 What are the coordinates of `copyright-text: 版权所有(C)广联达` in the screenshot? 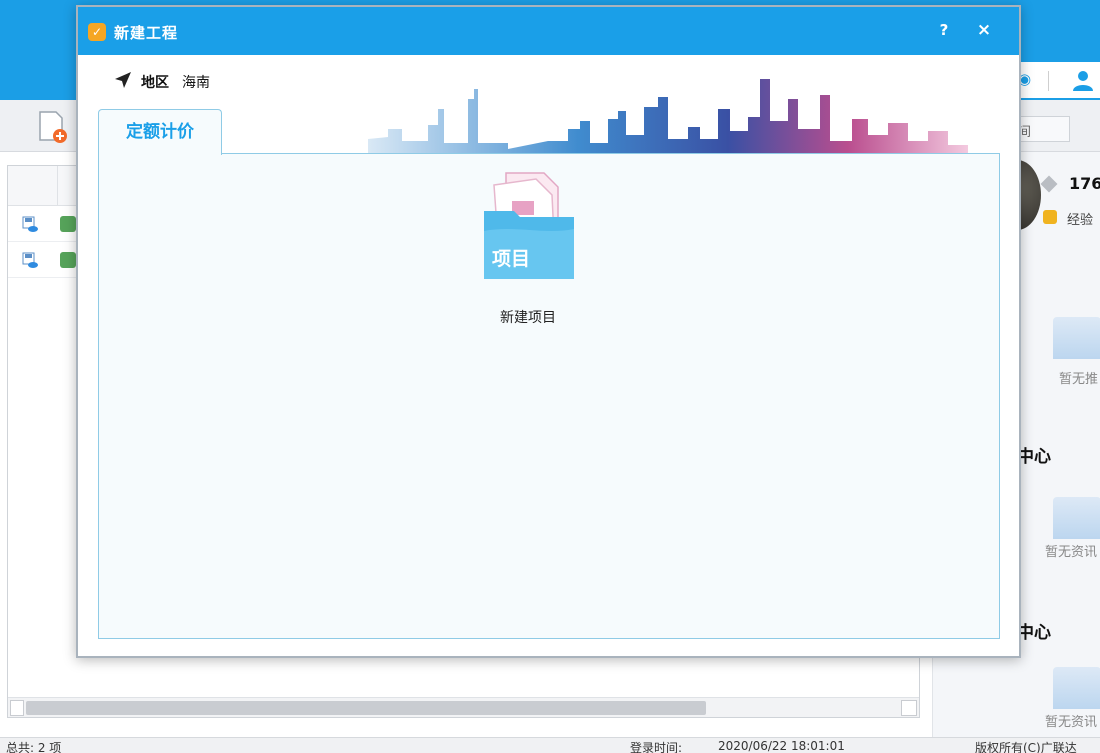 It's located at (1026, 747).